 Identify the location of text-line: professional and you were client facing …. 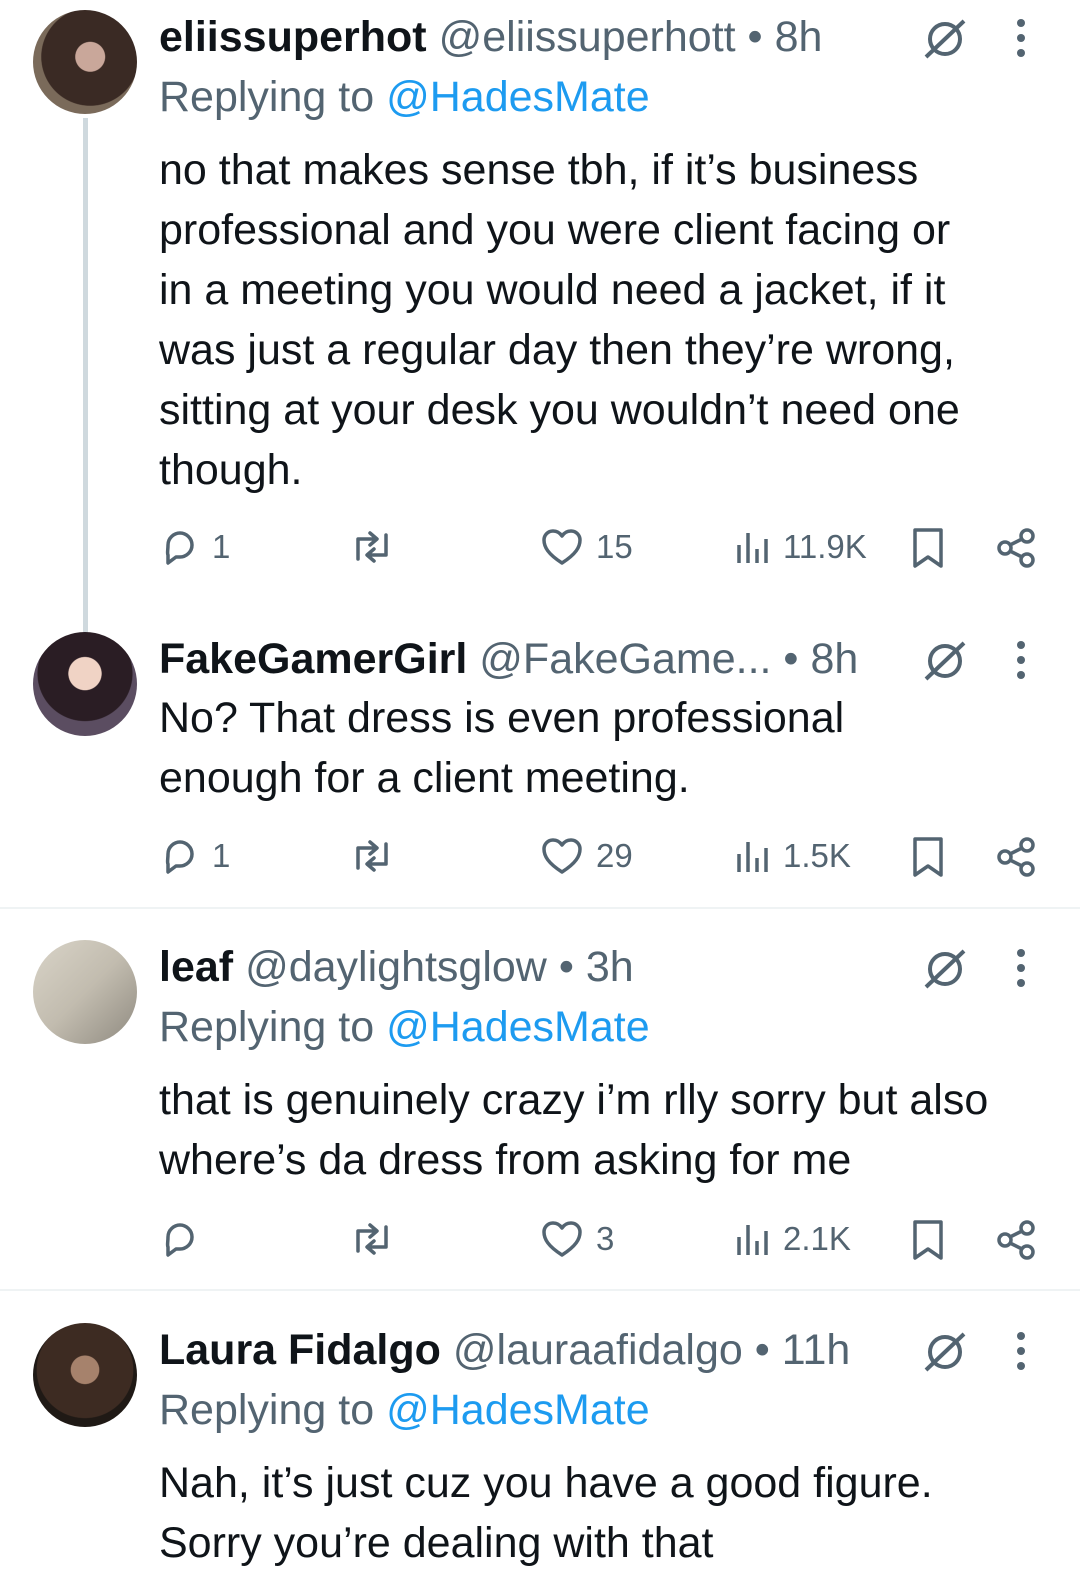
(555, 230).